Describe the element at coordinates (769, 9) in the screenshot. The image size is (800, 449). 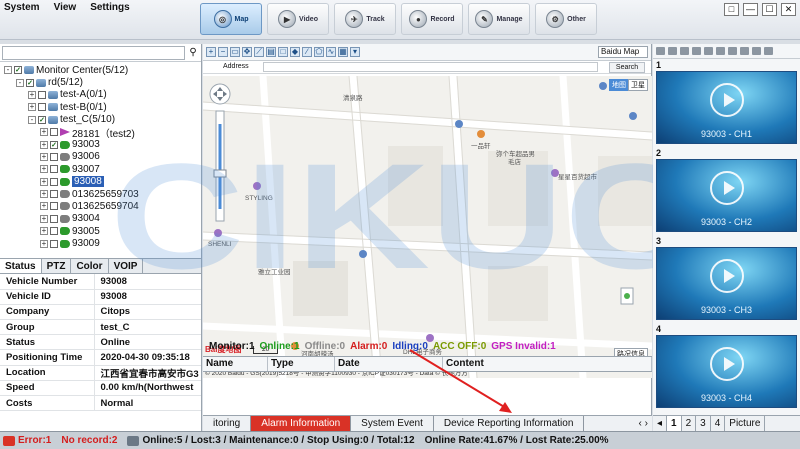
I see `maximize-button: ☐` at that location.